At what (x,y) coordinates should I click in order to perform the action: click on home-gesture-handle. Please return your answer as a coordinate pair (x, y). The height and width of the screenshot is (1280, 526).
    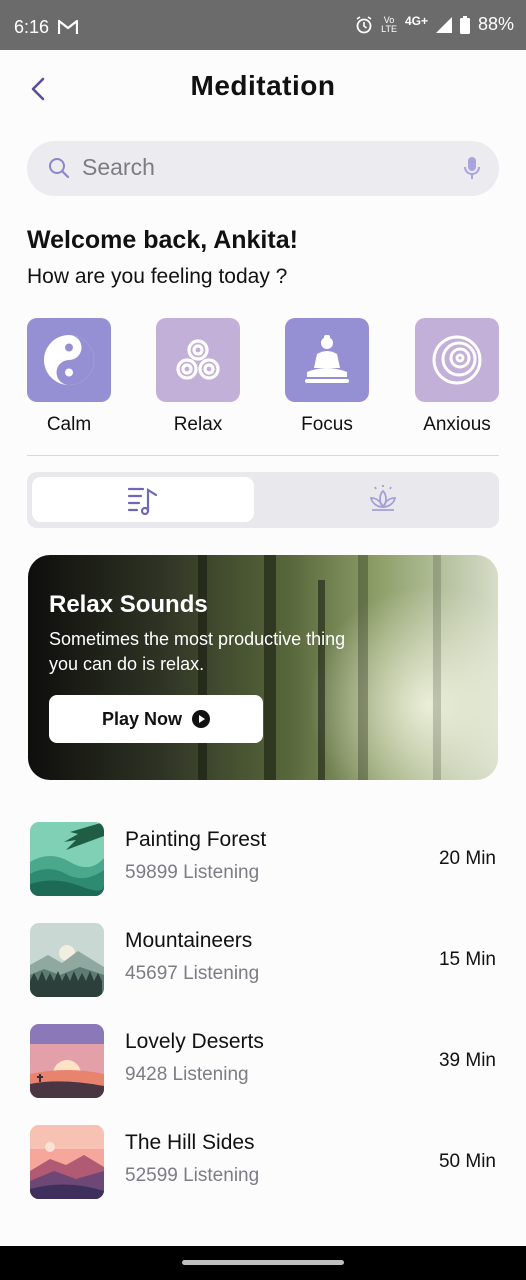
    Looking at the image, I should click on (263, 1262).